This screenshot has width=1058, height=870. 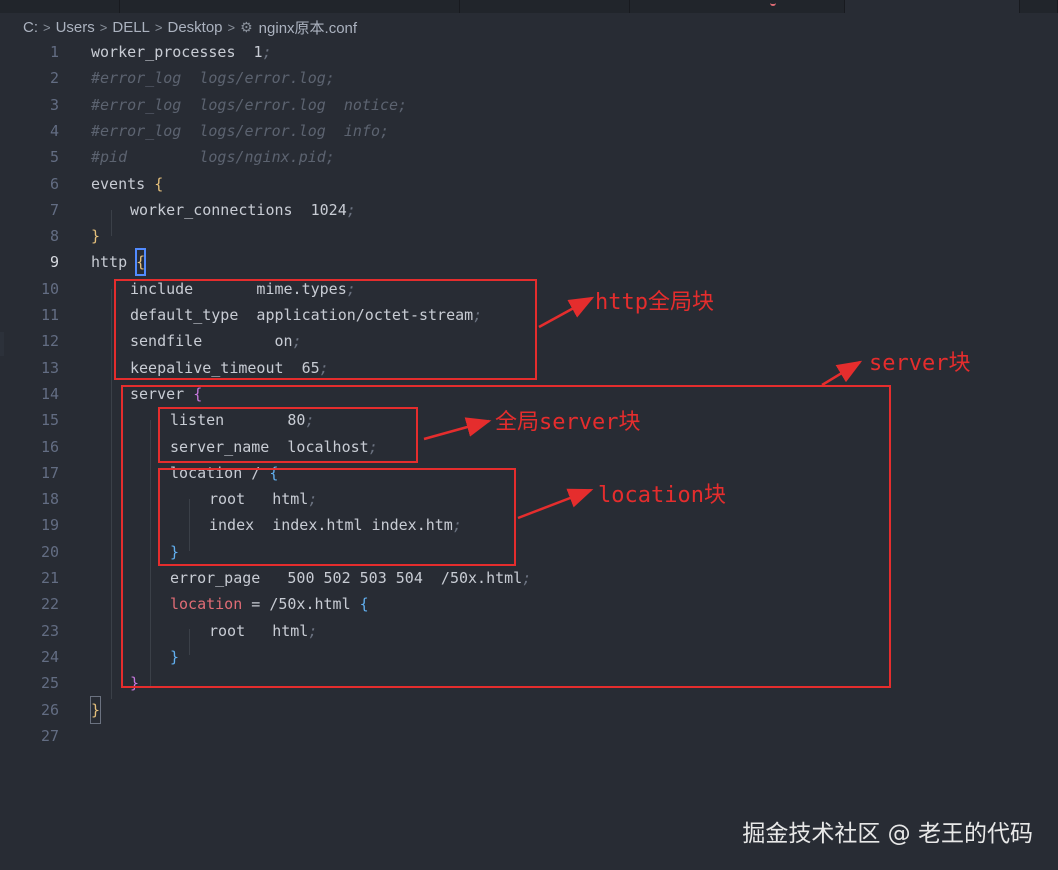 I want to click on arrow-location-block, so click(x=555, y=504).